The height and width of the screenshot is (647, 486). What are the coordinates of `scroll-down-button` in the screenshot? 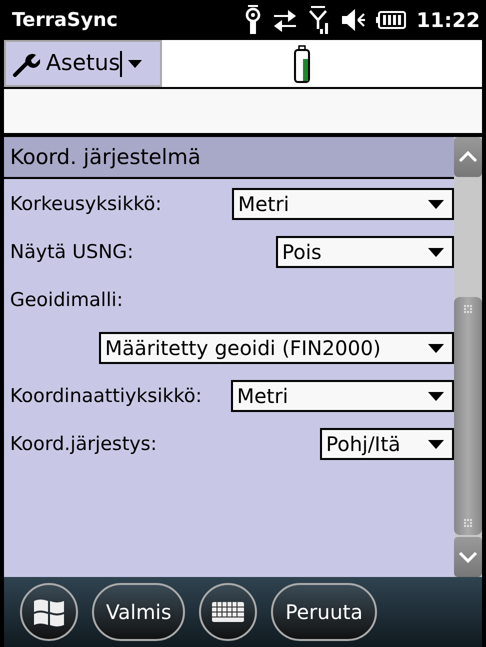 It's located at (468, 557).